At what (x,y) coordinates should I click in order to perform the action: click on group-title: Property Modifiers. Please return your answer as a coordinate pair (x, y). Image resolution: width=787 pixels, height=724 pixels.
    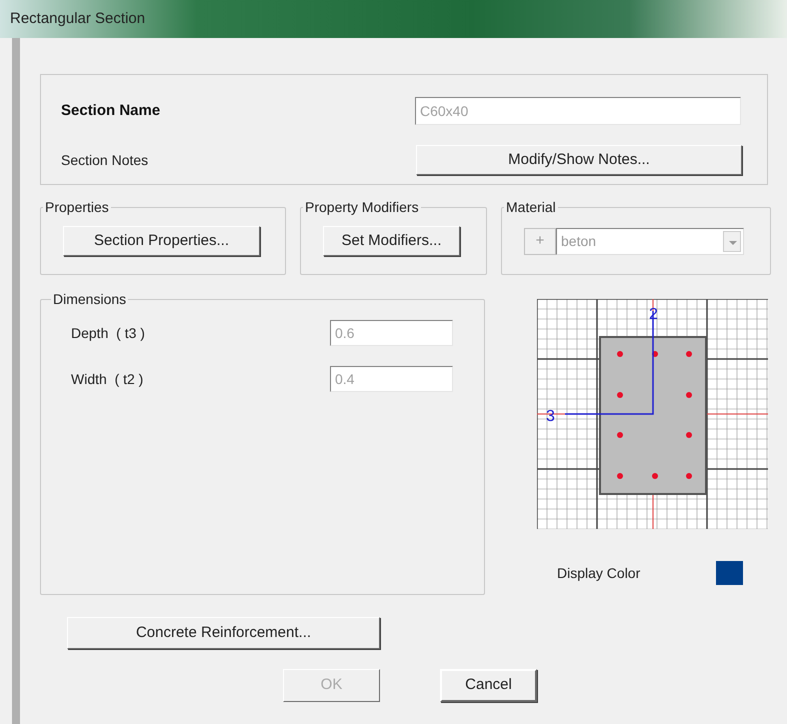
    Looking at the image, I should click on (362, 207).